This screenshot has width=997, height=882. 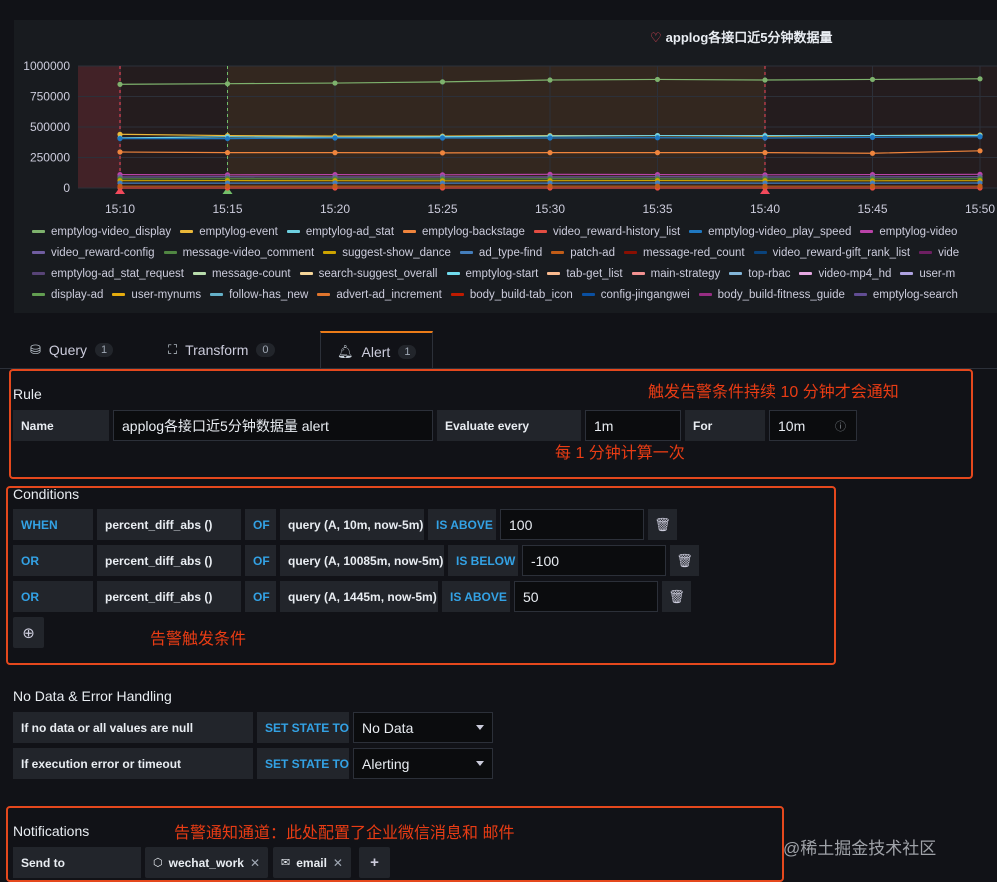 What do you see at coordinates (50, 158) in the screenshot?
I see `y-tick-label: 250000` at bounding box center [50, 158].